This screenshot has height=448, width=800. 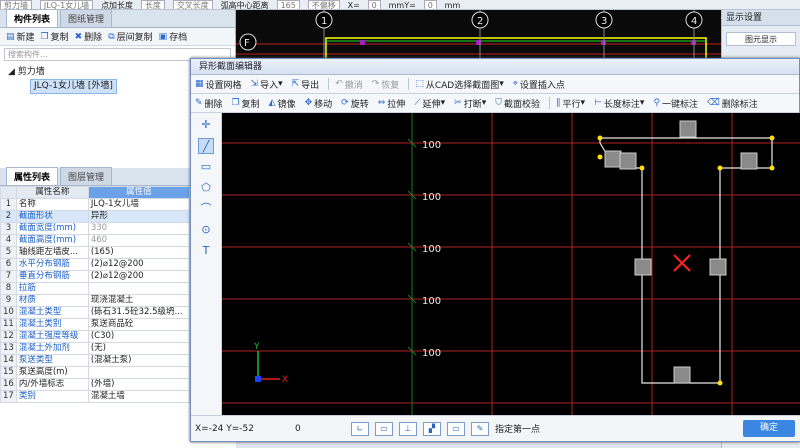 I want to click on property-row: 12 混凝土强度等级 (C30), so click(x=95, y=336).